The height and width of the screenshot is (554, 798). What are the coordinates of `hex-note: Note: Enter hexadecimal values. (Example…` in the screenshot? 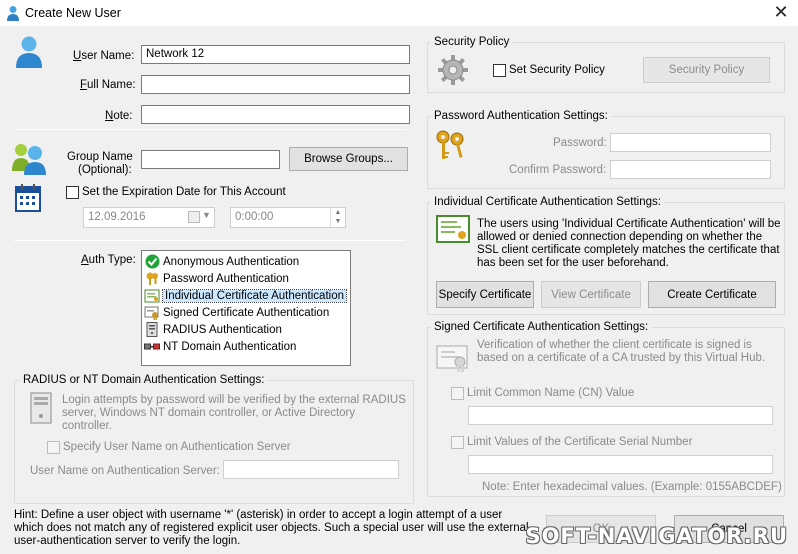 It's located at (632, 487).